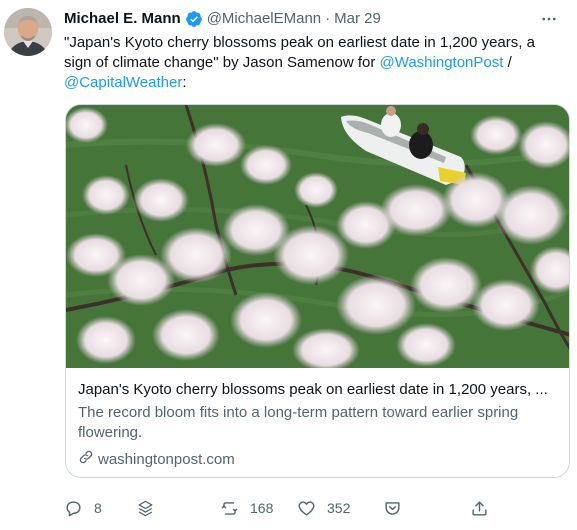 This screenshot has height=530, width=577. What do you see at coordinates (184, 82) in the screenshot?
I see `tweet-text-colon: :` at bounding box center [184, 82].